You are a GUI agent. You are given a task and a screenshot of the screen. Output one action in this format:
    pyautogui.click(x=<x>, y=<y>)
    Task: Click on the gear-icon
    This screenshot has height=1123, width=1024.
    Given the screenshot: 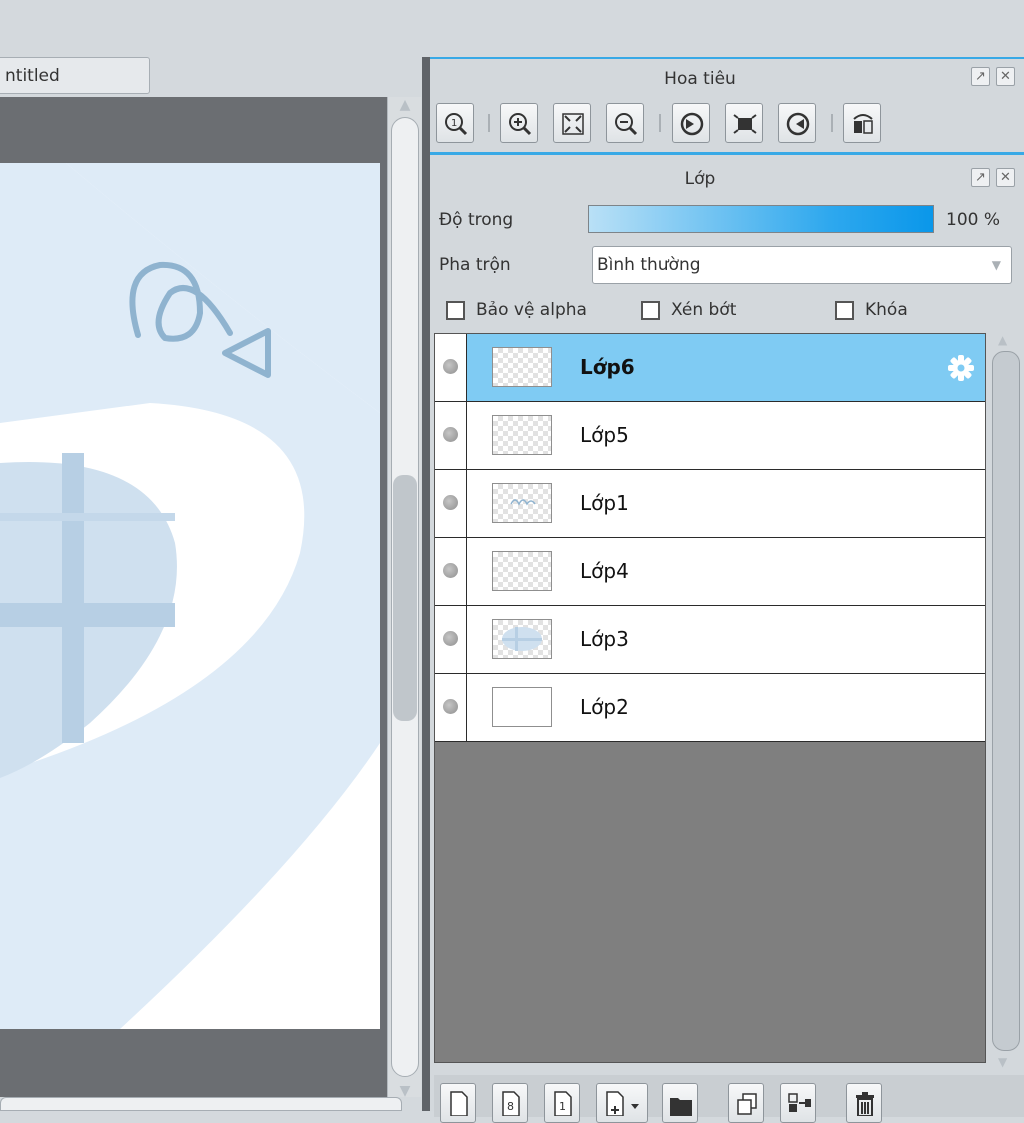 What is the action you would take?
    pyautogui.click(x=961, y=368)
    